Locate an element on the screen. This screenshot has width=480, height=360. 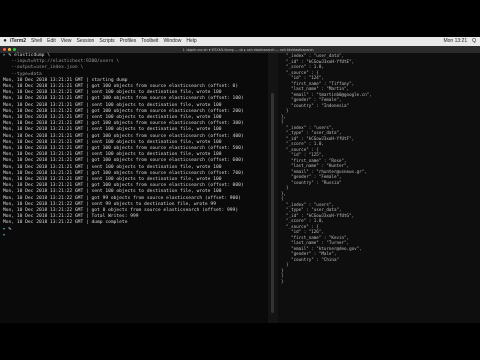
apple-menu-icon: ● is located at coordinates (5, 41).